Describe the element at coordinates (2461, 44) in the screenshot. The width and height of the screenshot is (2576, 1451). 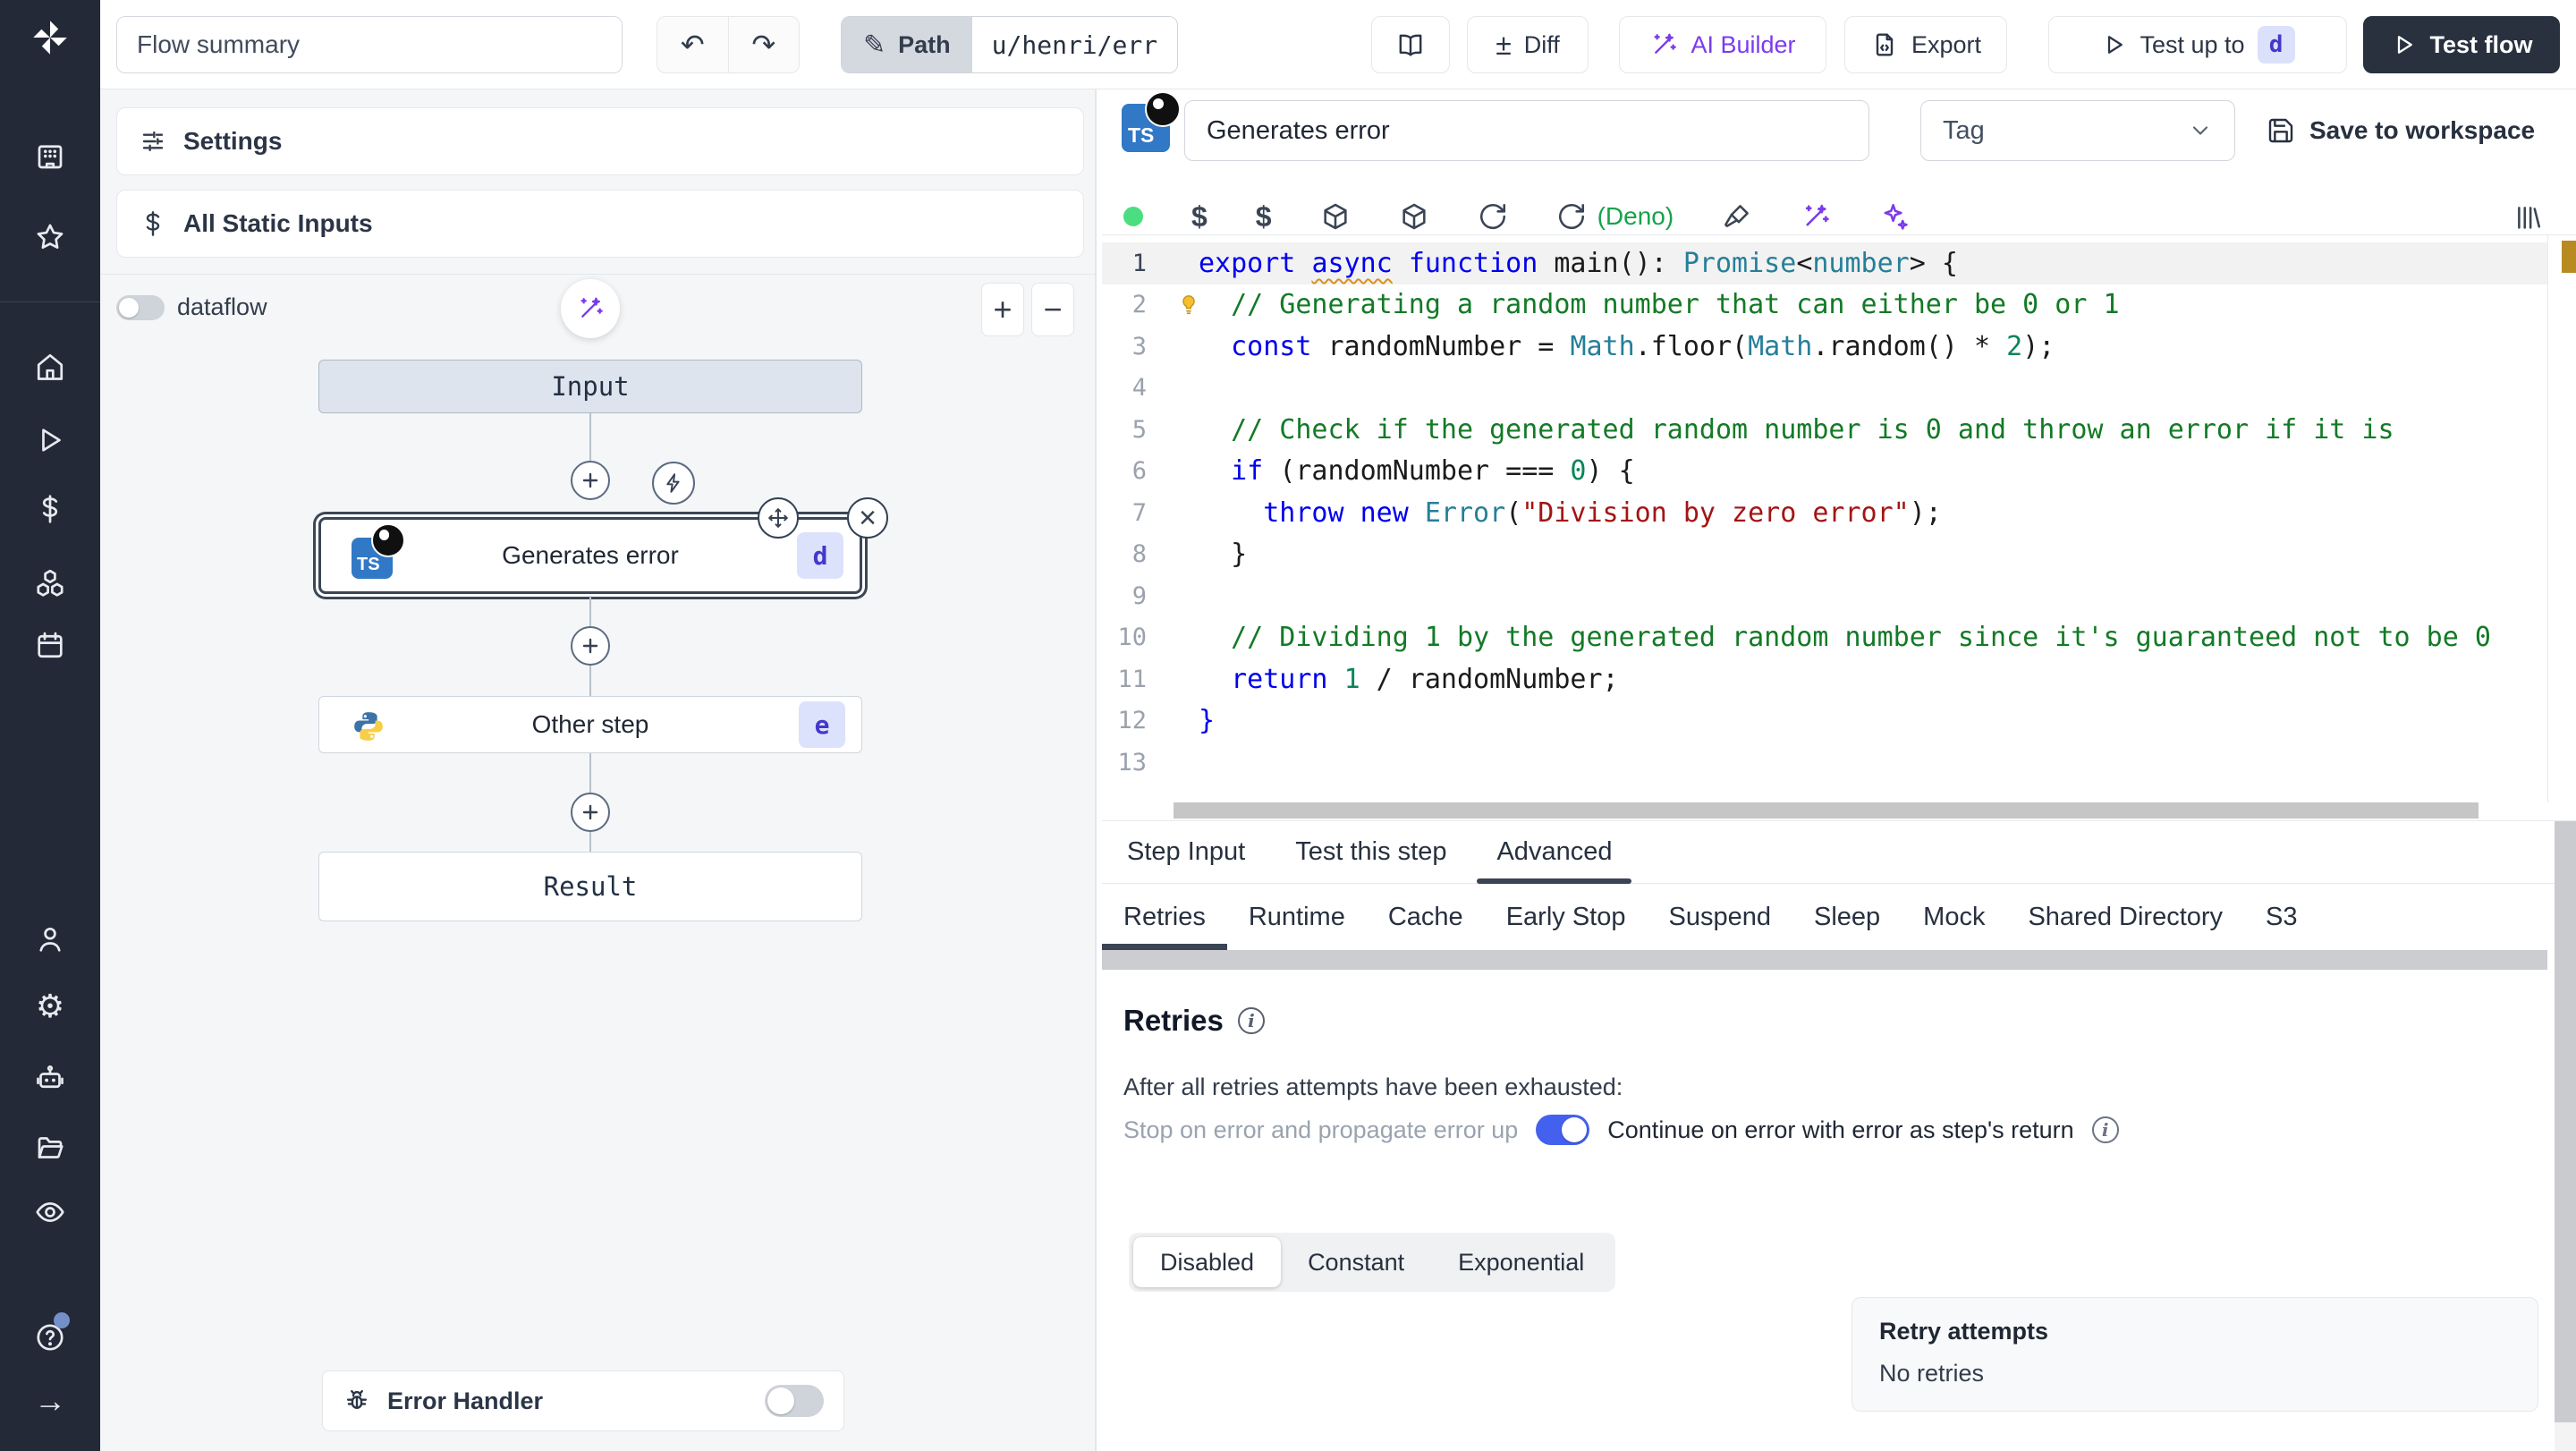
I see `test-flow-button: Test flow` at that location.